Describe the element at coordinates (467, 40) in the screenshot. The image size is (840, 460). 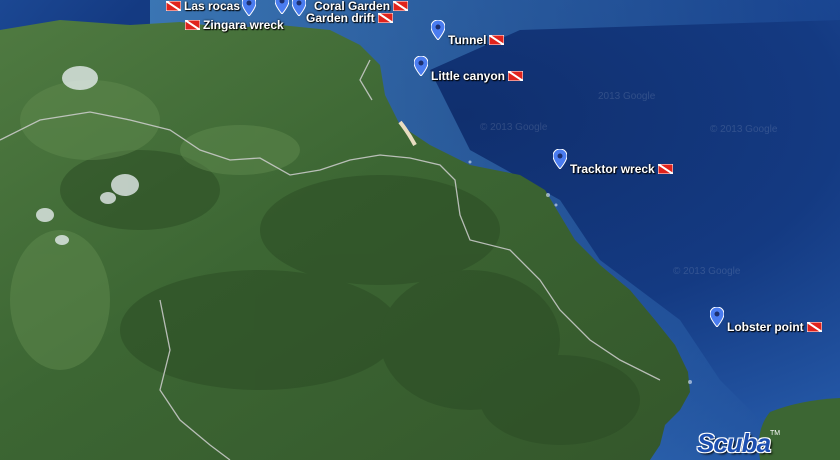
I see `dive-site-label: Tunnel` at that location.